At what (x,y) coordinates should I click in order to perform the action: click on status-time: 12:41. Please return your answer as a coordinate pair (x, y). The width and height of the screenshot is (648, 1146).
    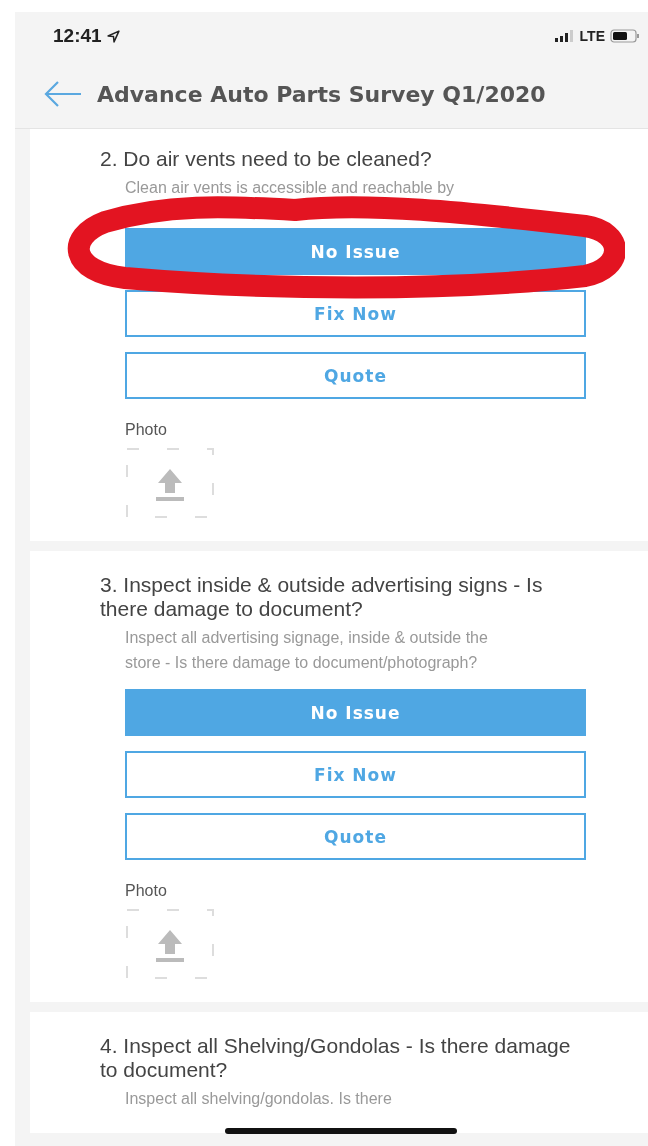
    Looking at the image, I should click on (77, 36).